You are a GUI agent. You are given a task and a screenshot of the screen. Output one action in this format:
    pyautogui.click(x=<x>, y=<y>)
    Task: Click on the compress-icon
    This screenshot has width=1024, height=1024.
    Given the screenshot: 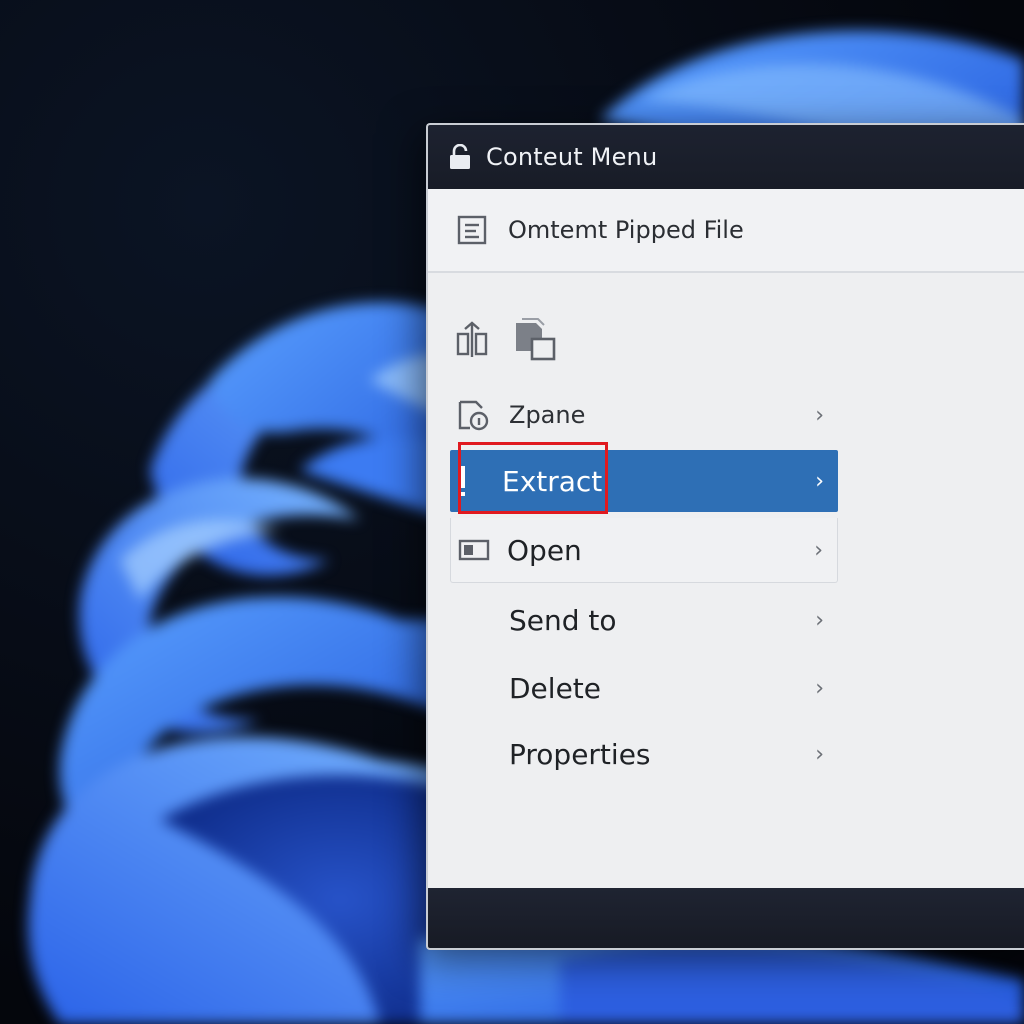 What is the action you would take?
    pyautogui.click(x=472, y=340)
    